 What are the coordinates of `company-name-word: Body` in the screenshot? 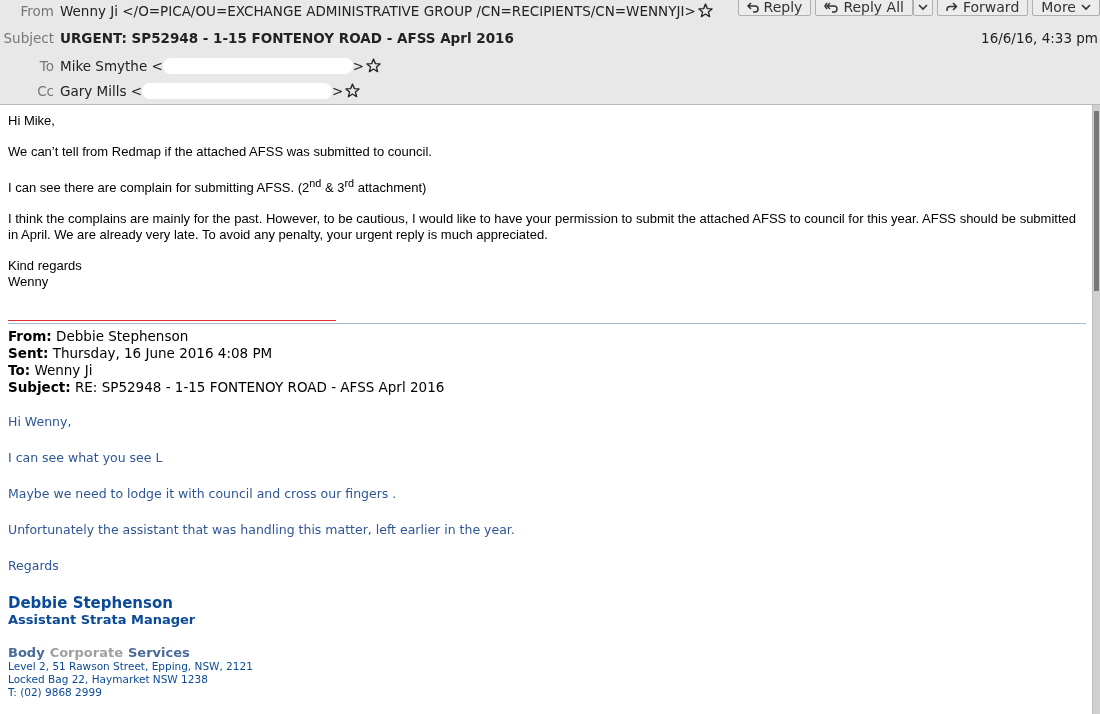 It's located at (26, 653).